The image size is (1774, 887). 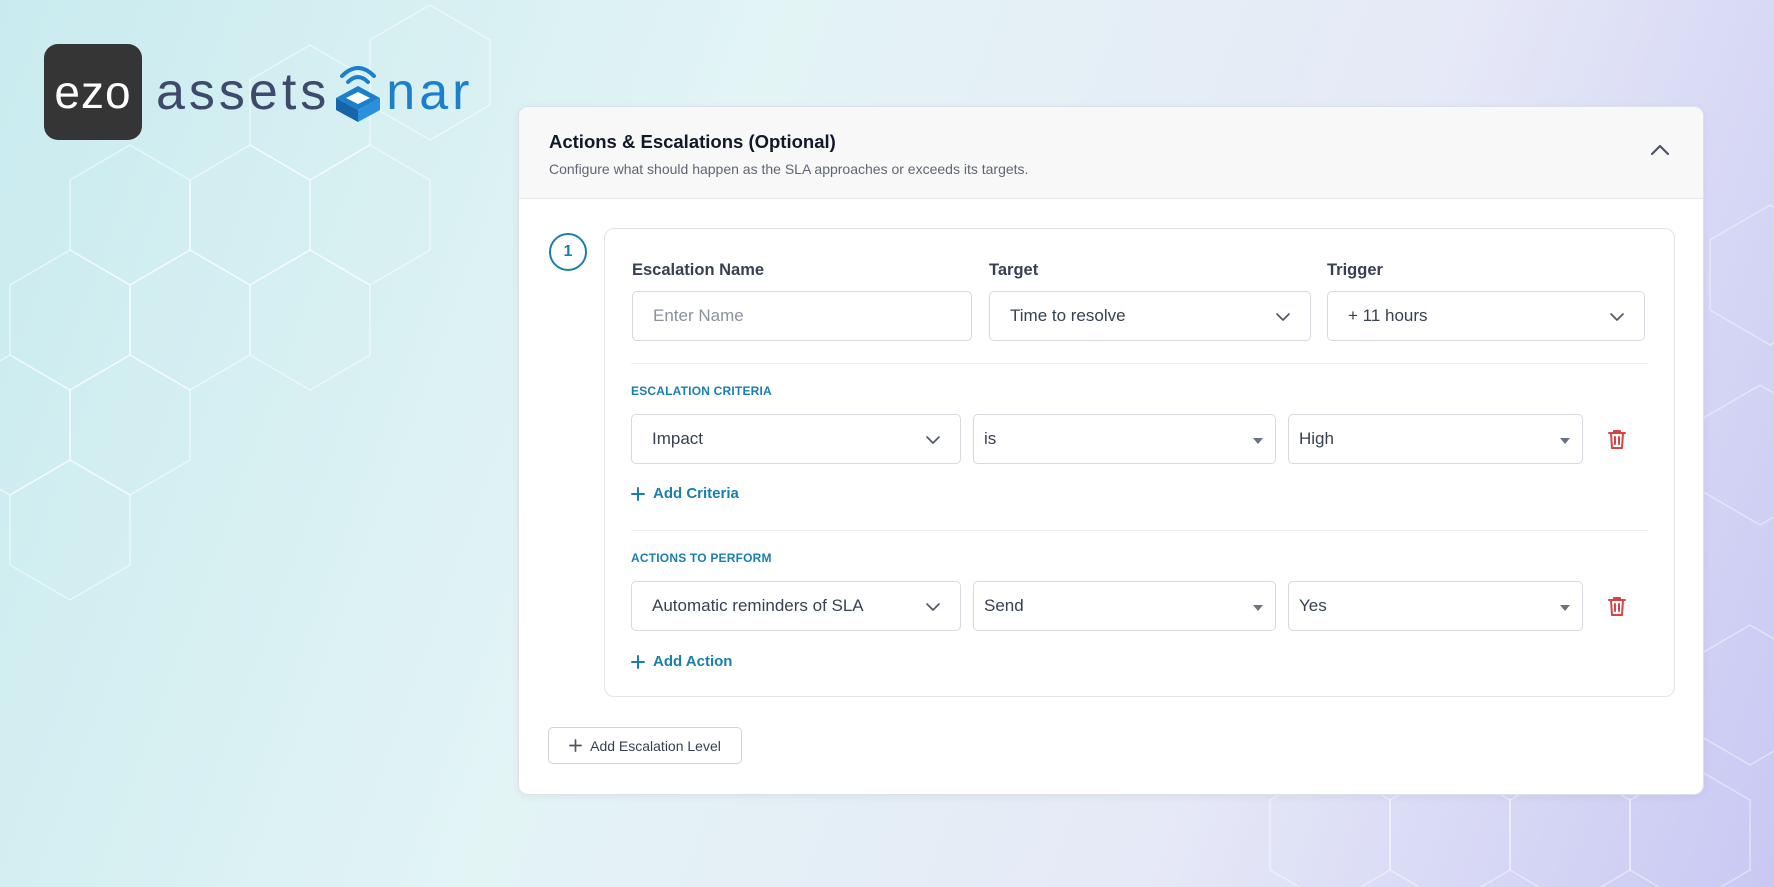 I want to click on escalation-name-field, so click(x=802, y=316).